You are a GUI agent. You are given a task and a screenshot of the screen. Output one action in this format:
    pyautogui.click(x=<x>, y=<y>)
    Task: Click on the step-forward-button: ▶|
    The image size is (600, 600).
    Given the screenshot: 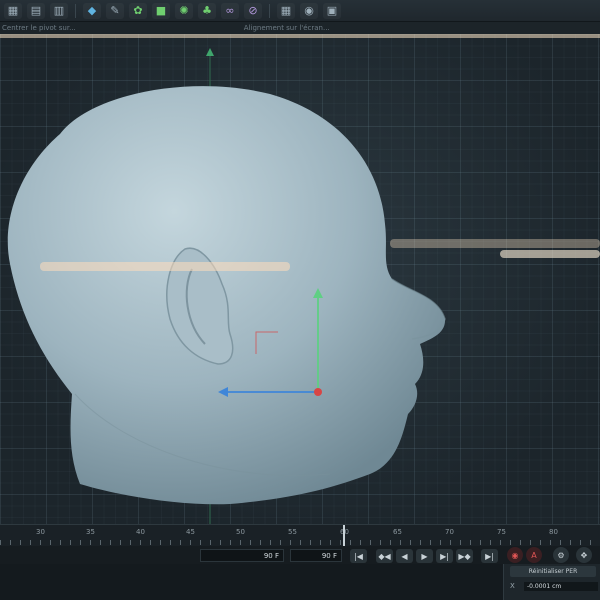 What is the action you would take?
    pyautogui.click(x=444, y=556)
    